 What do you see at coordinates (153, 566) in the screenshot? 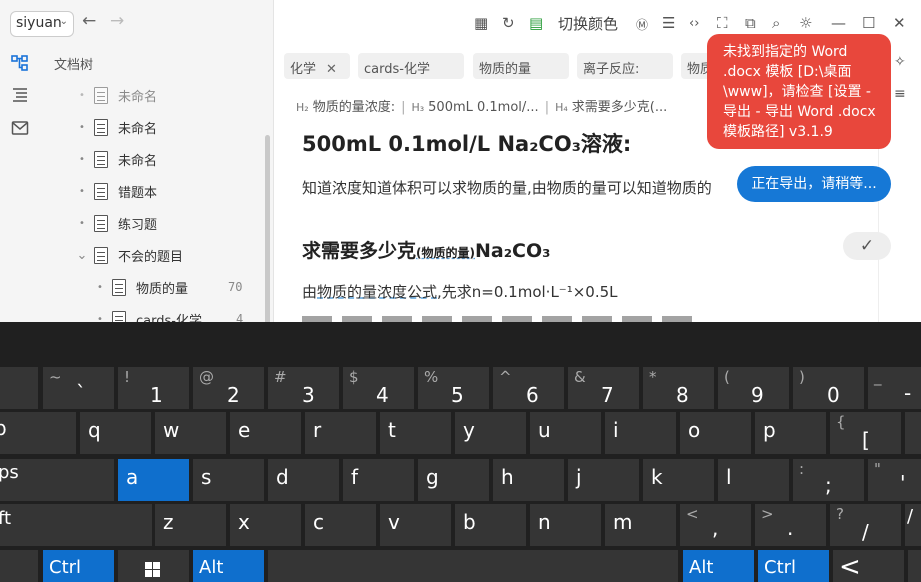
I see `key-windows` at bounding box center [153, 566].